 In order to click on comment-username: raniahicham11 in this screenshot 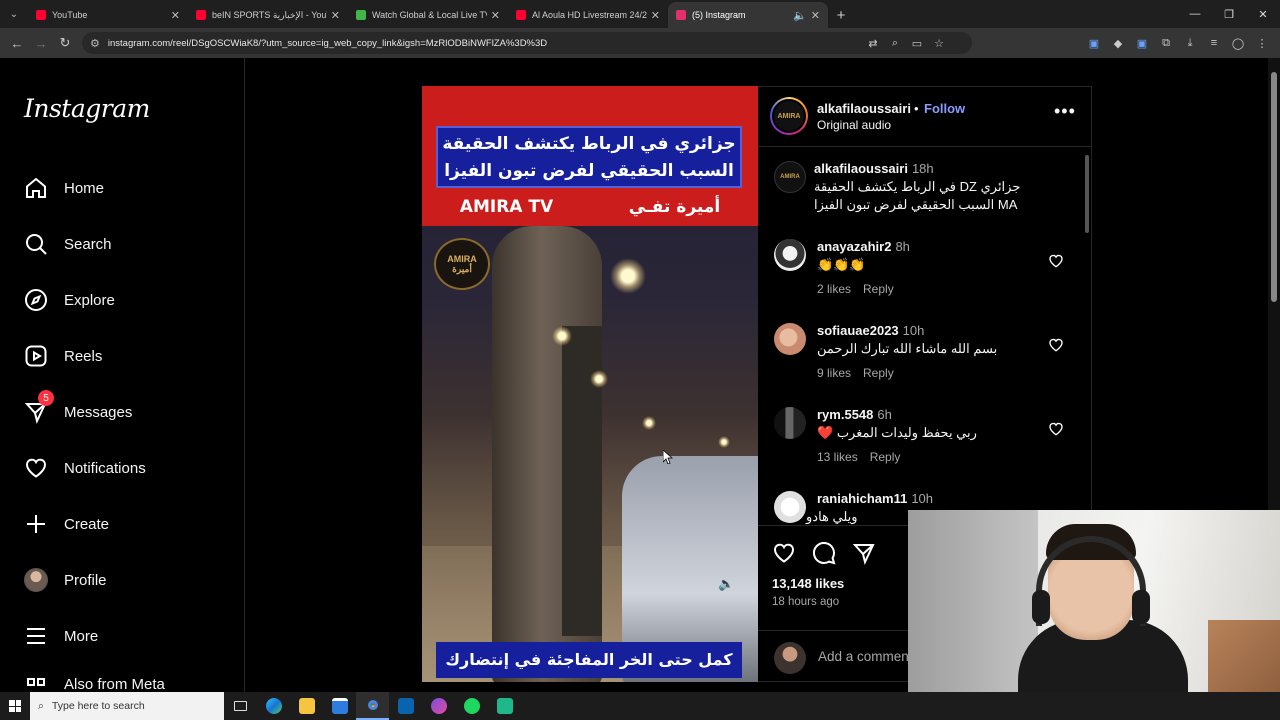, I will do `click(862, 498)`.